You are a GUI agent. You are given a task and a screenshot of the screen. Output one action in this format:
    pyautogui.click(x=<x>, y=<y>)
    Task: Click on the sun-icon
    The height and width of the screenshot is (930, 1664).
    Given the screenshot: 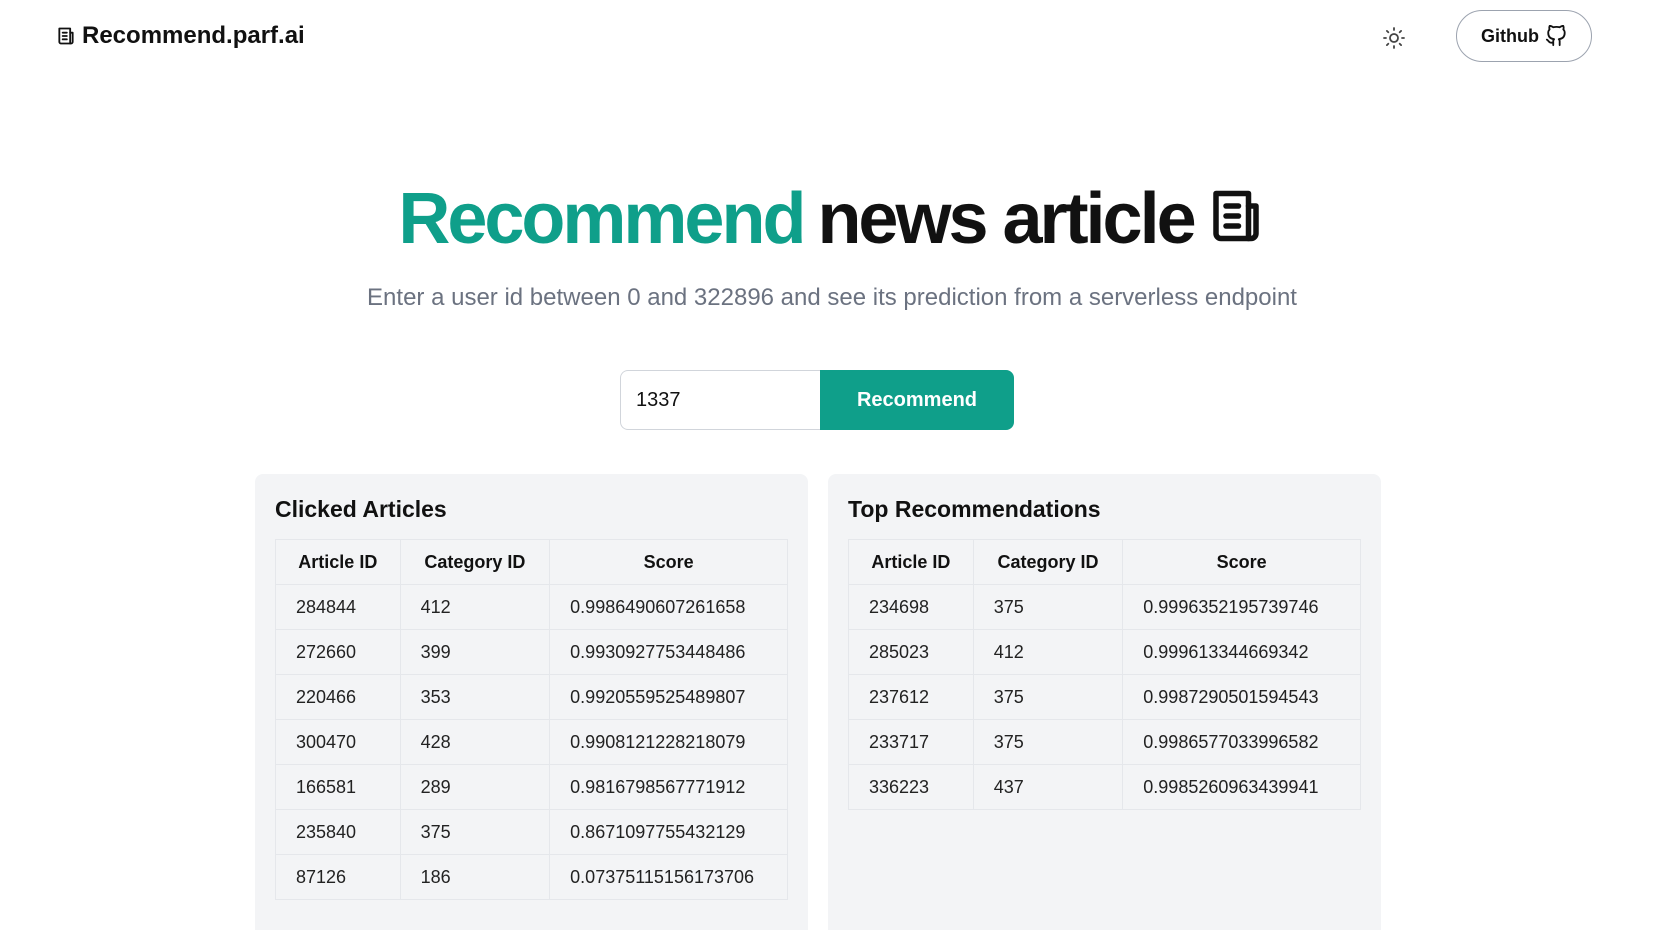 What is the action you would take?
    pyautogui.click(x=1394, y=38)
    